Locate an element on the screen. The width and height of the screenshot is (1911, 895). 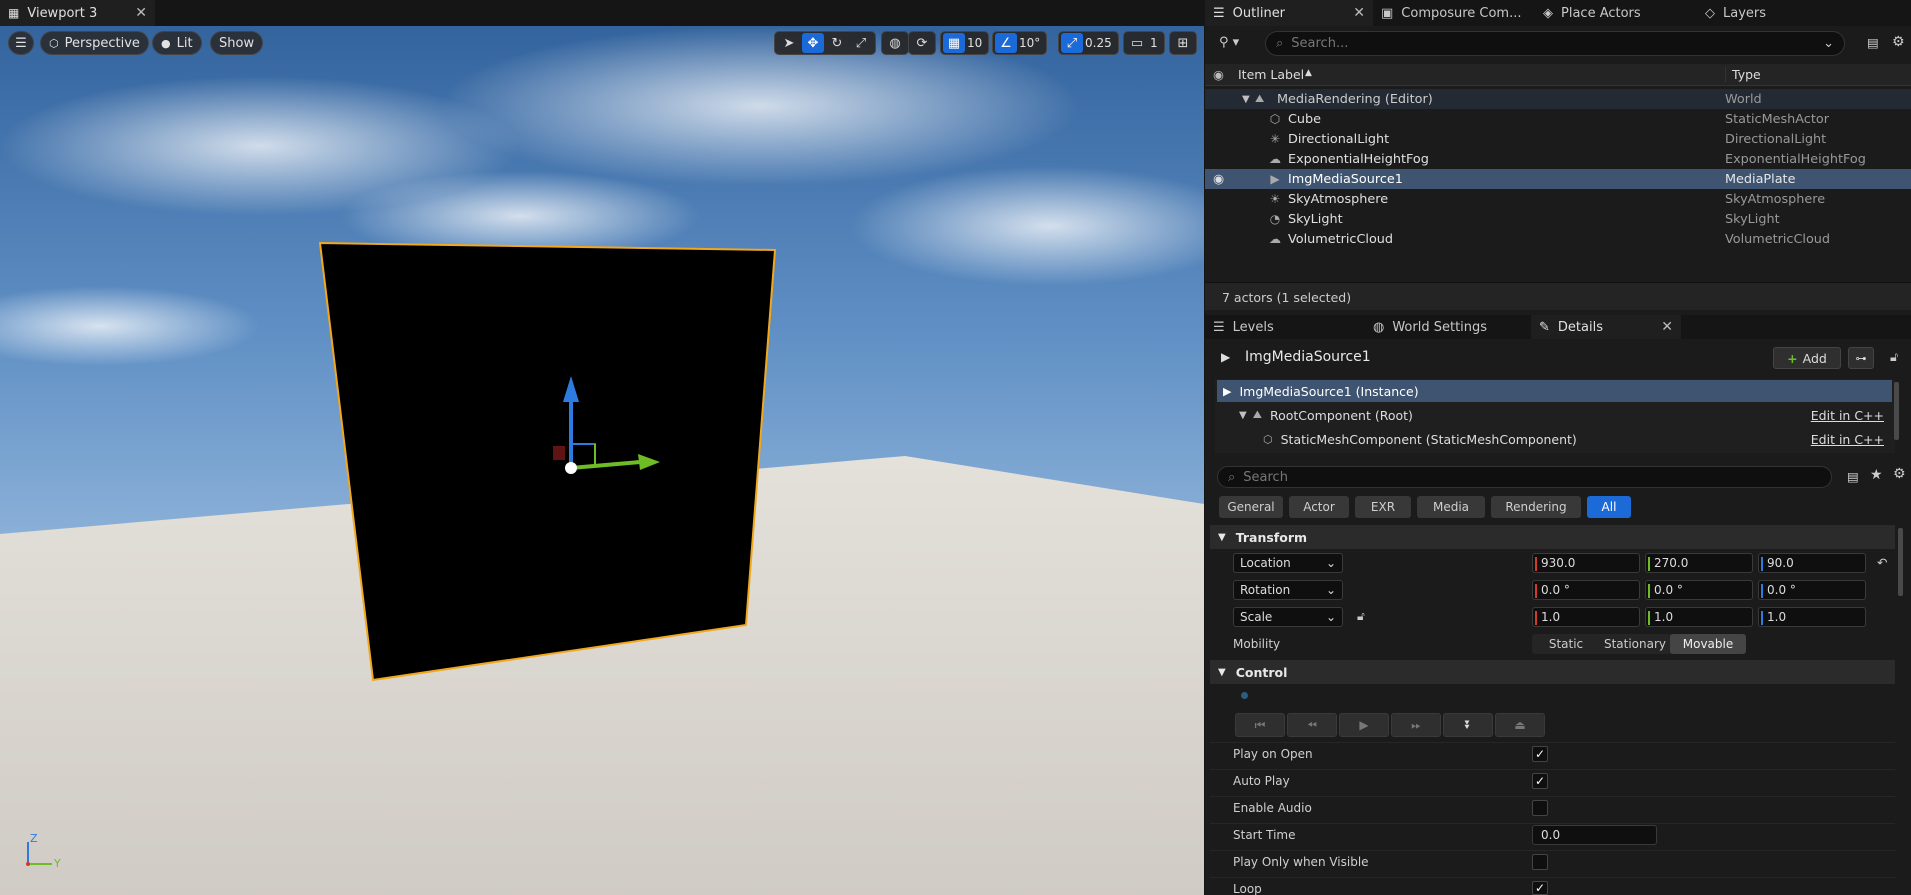
filter-media: Media is located at coordinates (1451, 507).